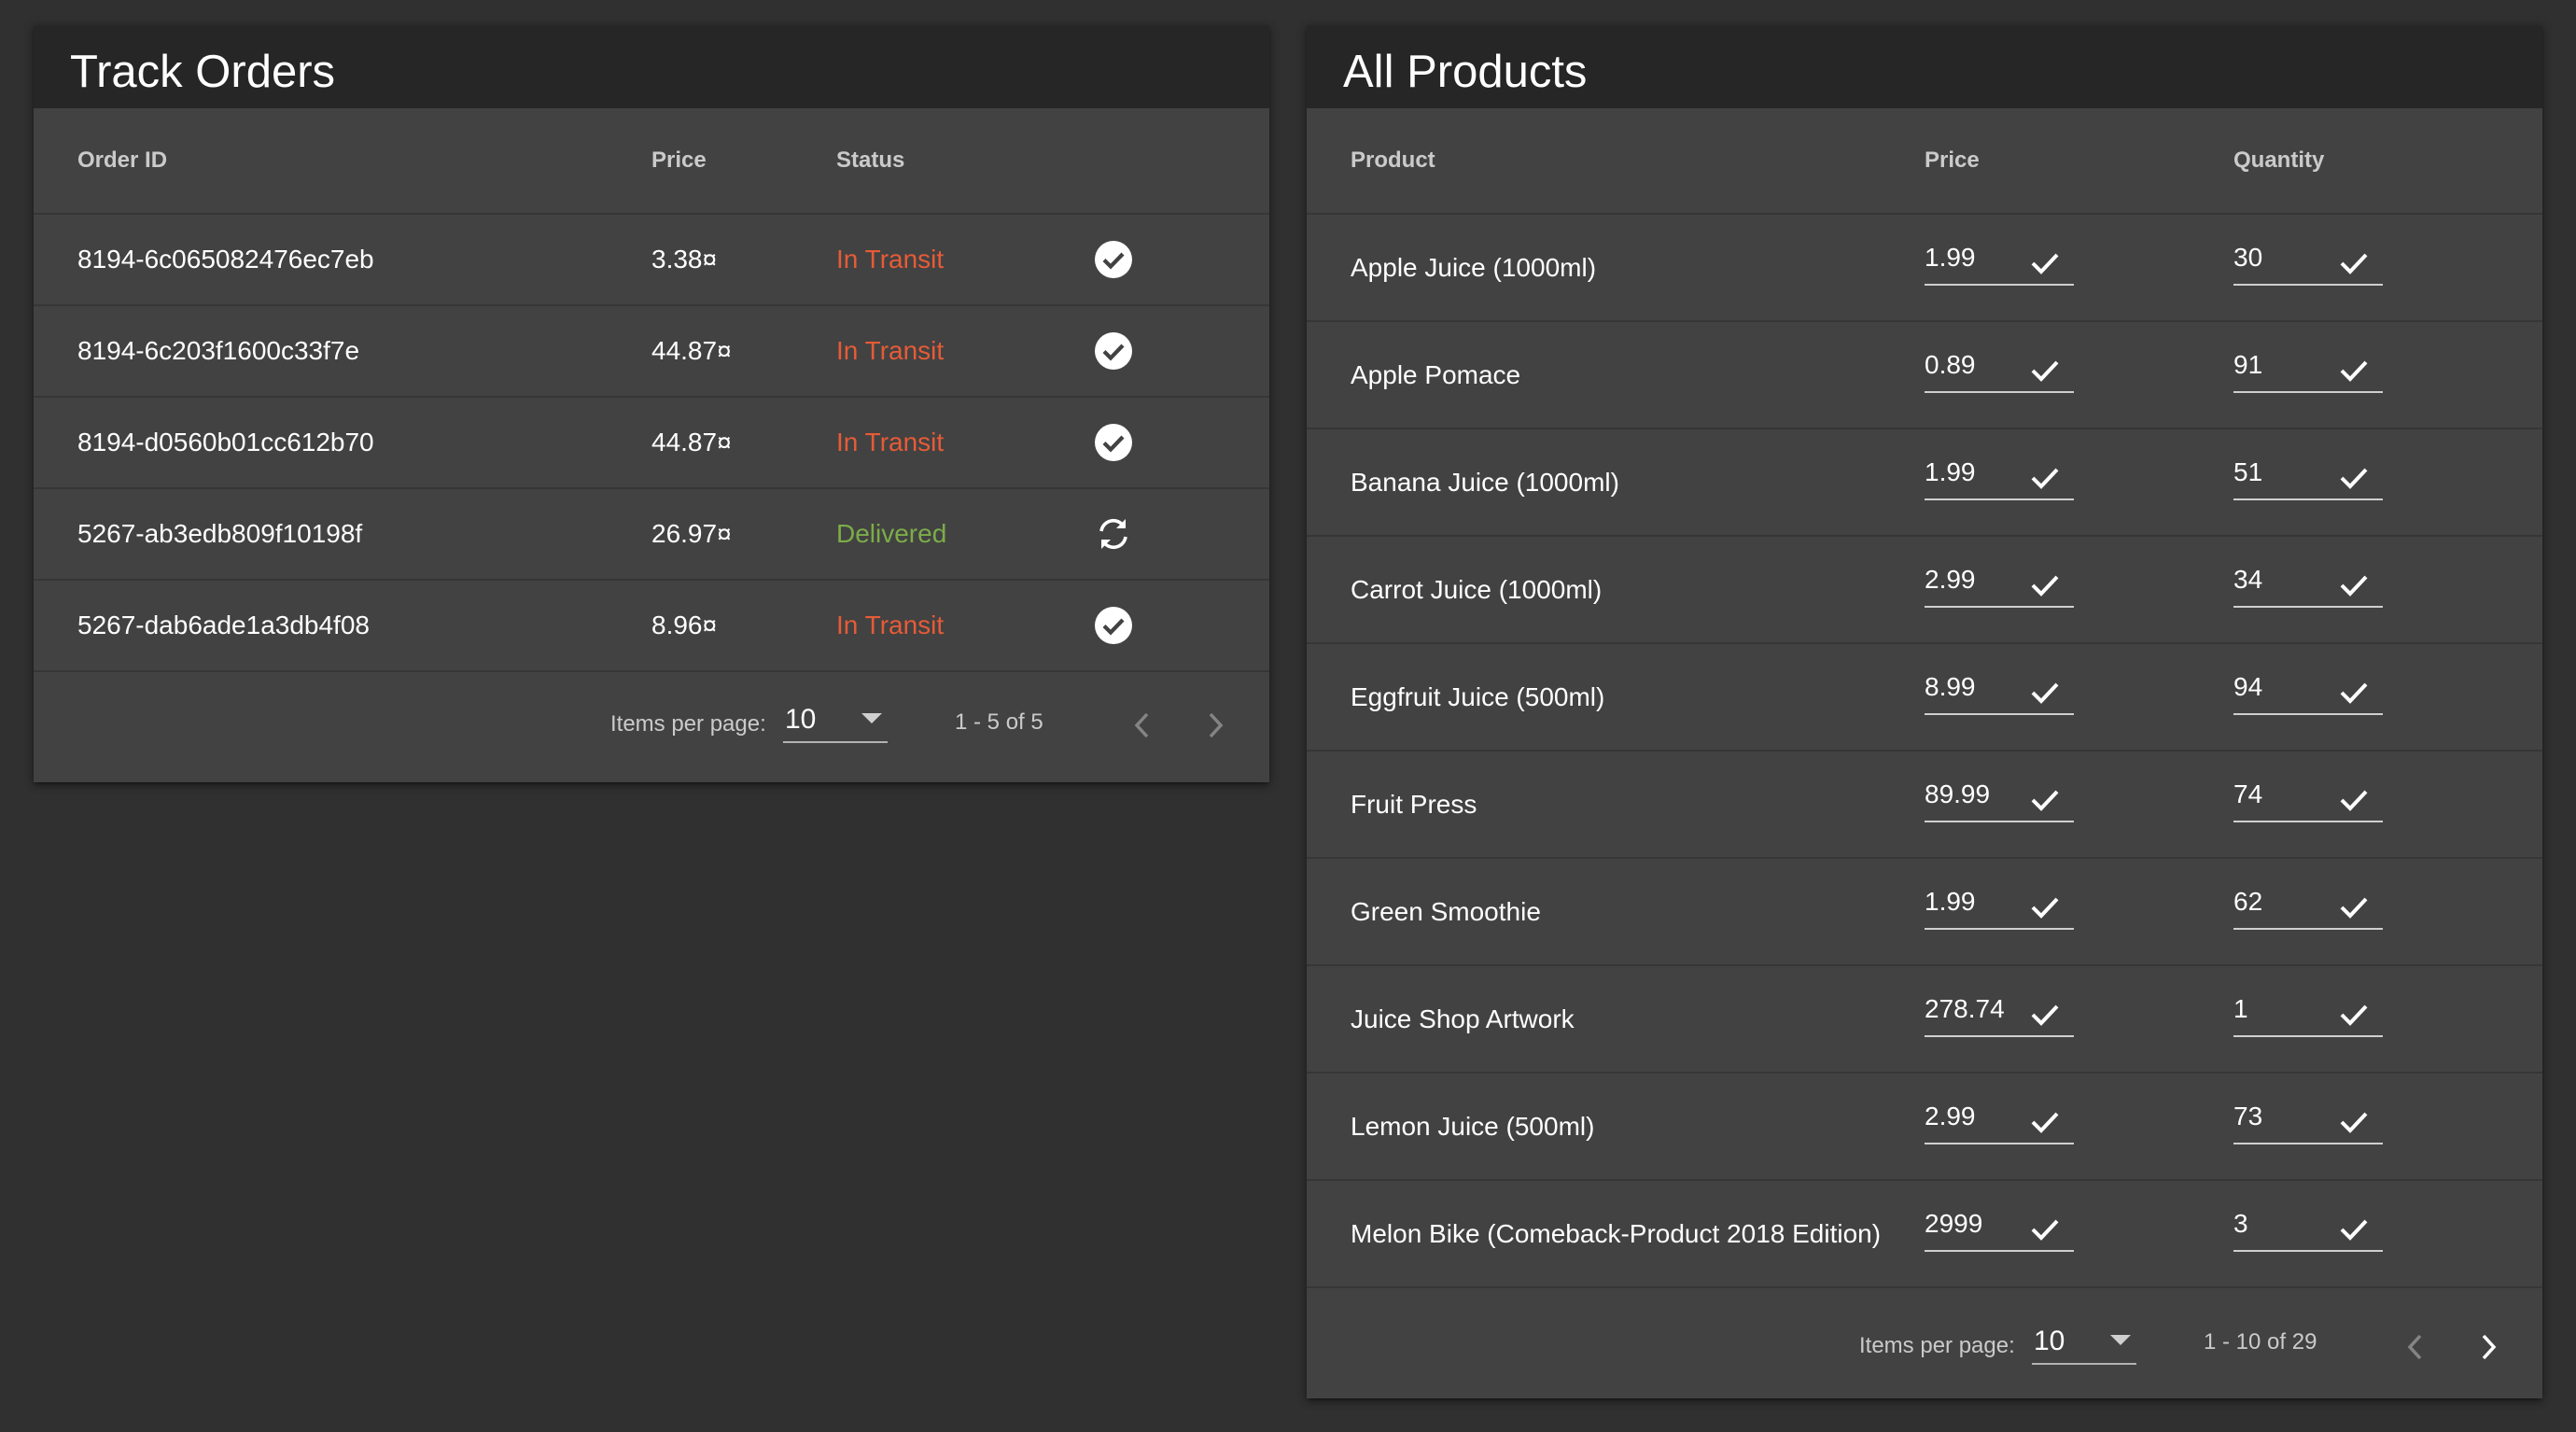 Image resolution: width=2576 pixels, height=1432 pixels. I want to click on quantity-field: 30, so click(2308, 259).